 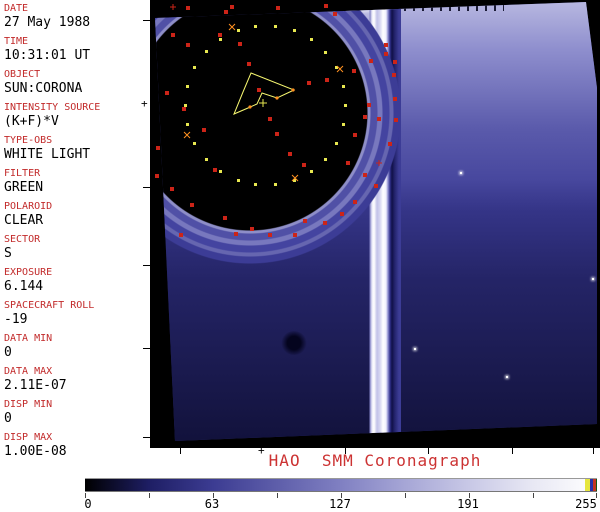 What do you see at coordinates (49, 305) in the screenshot?
I see `field-label: SPACECRAFT ROLL` at bounding box center [49, 305].